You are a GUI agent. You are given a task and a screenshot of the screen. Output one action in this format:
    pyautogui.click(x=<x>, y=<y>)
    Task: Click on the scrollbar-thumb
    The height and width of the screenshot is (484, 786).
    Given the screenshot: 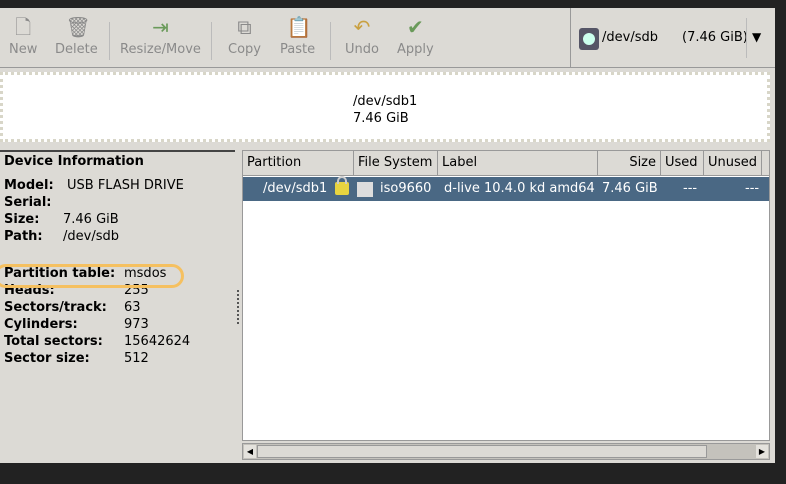 What is the action you would take?
    pyautogui.click(x=482, y=451)
    